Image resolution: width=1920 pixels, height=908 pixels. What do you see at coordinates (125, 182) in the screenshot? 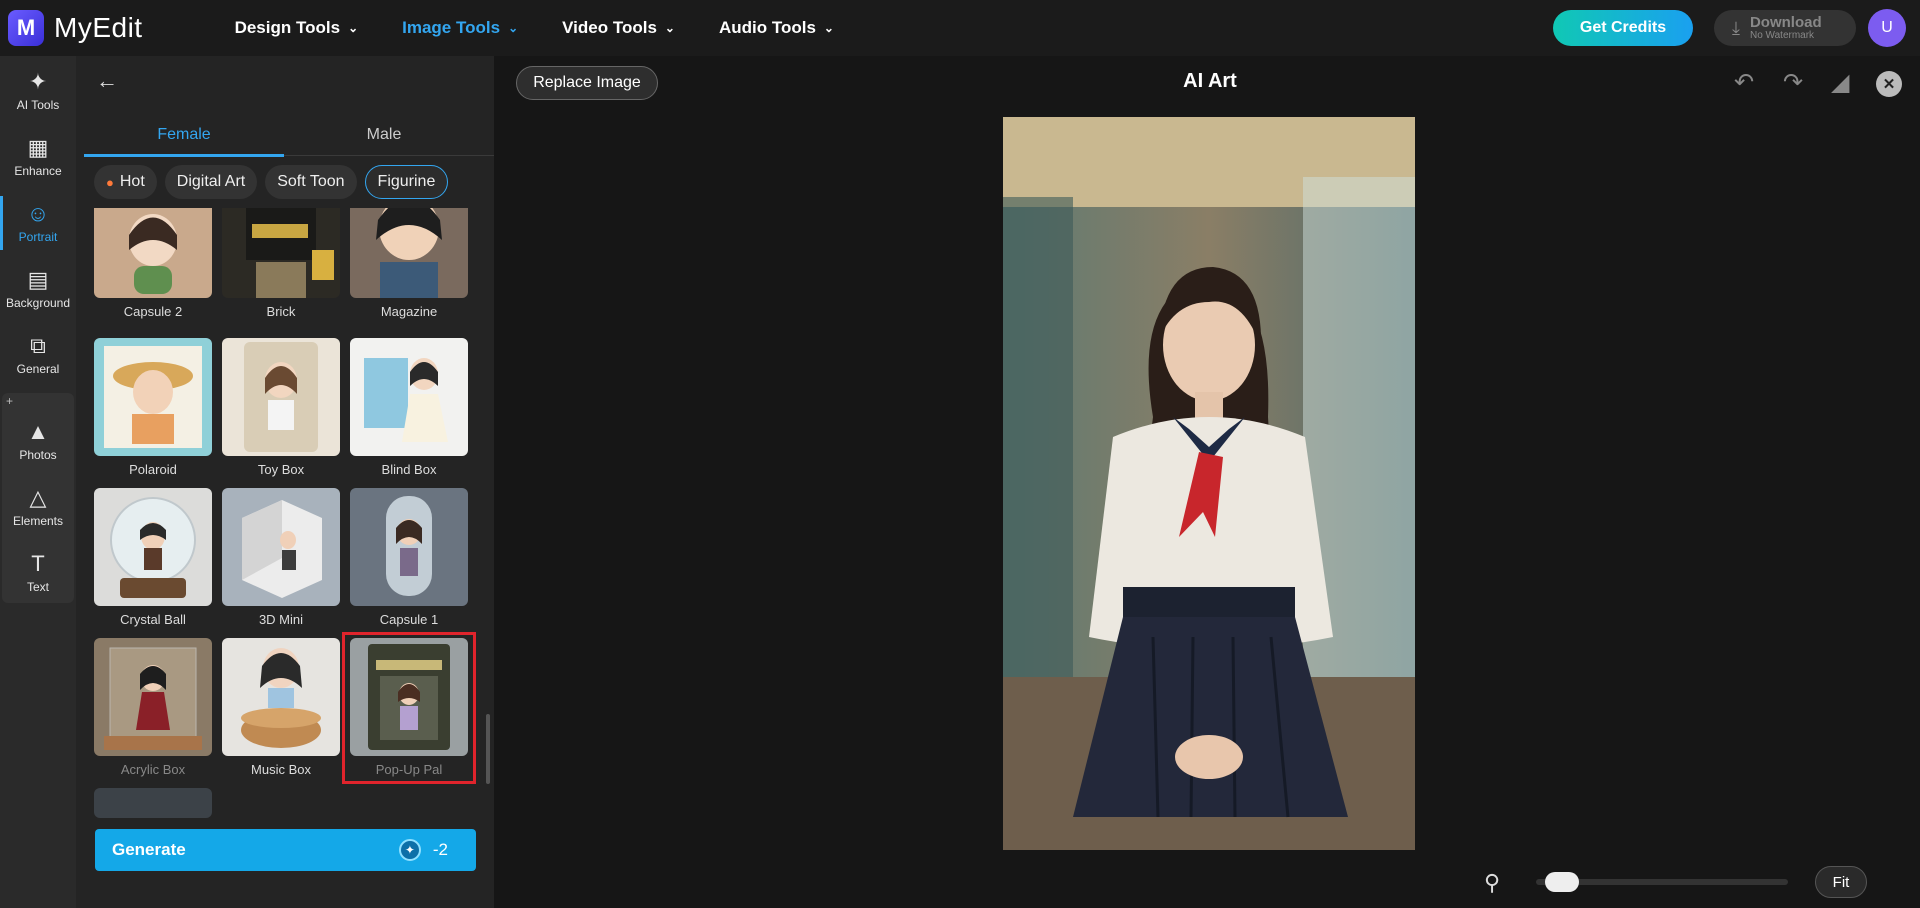
I see `chip-hot: ● Hot` at bounding box center [125, 182].